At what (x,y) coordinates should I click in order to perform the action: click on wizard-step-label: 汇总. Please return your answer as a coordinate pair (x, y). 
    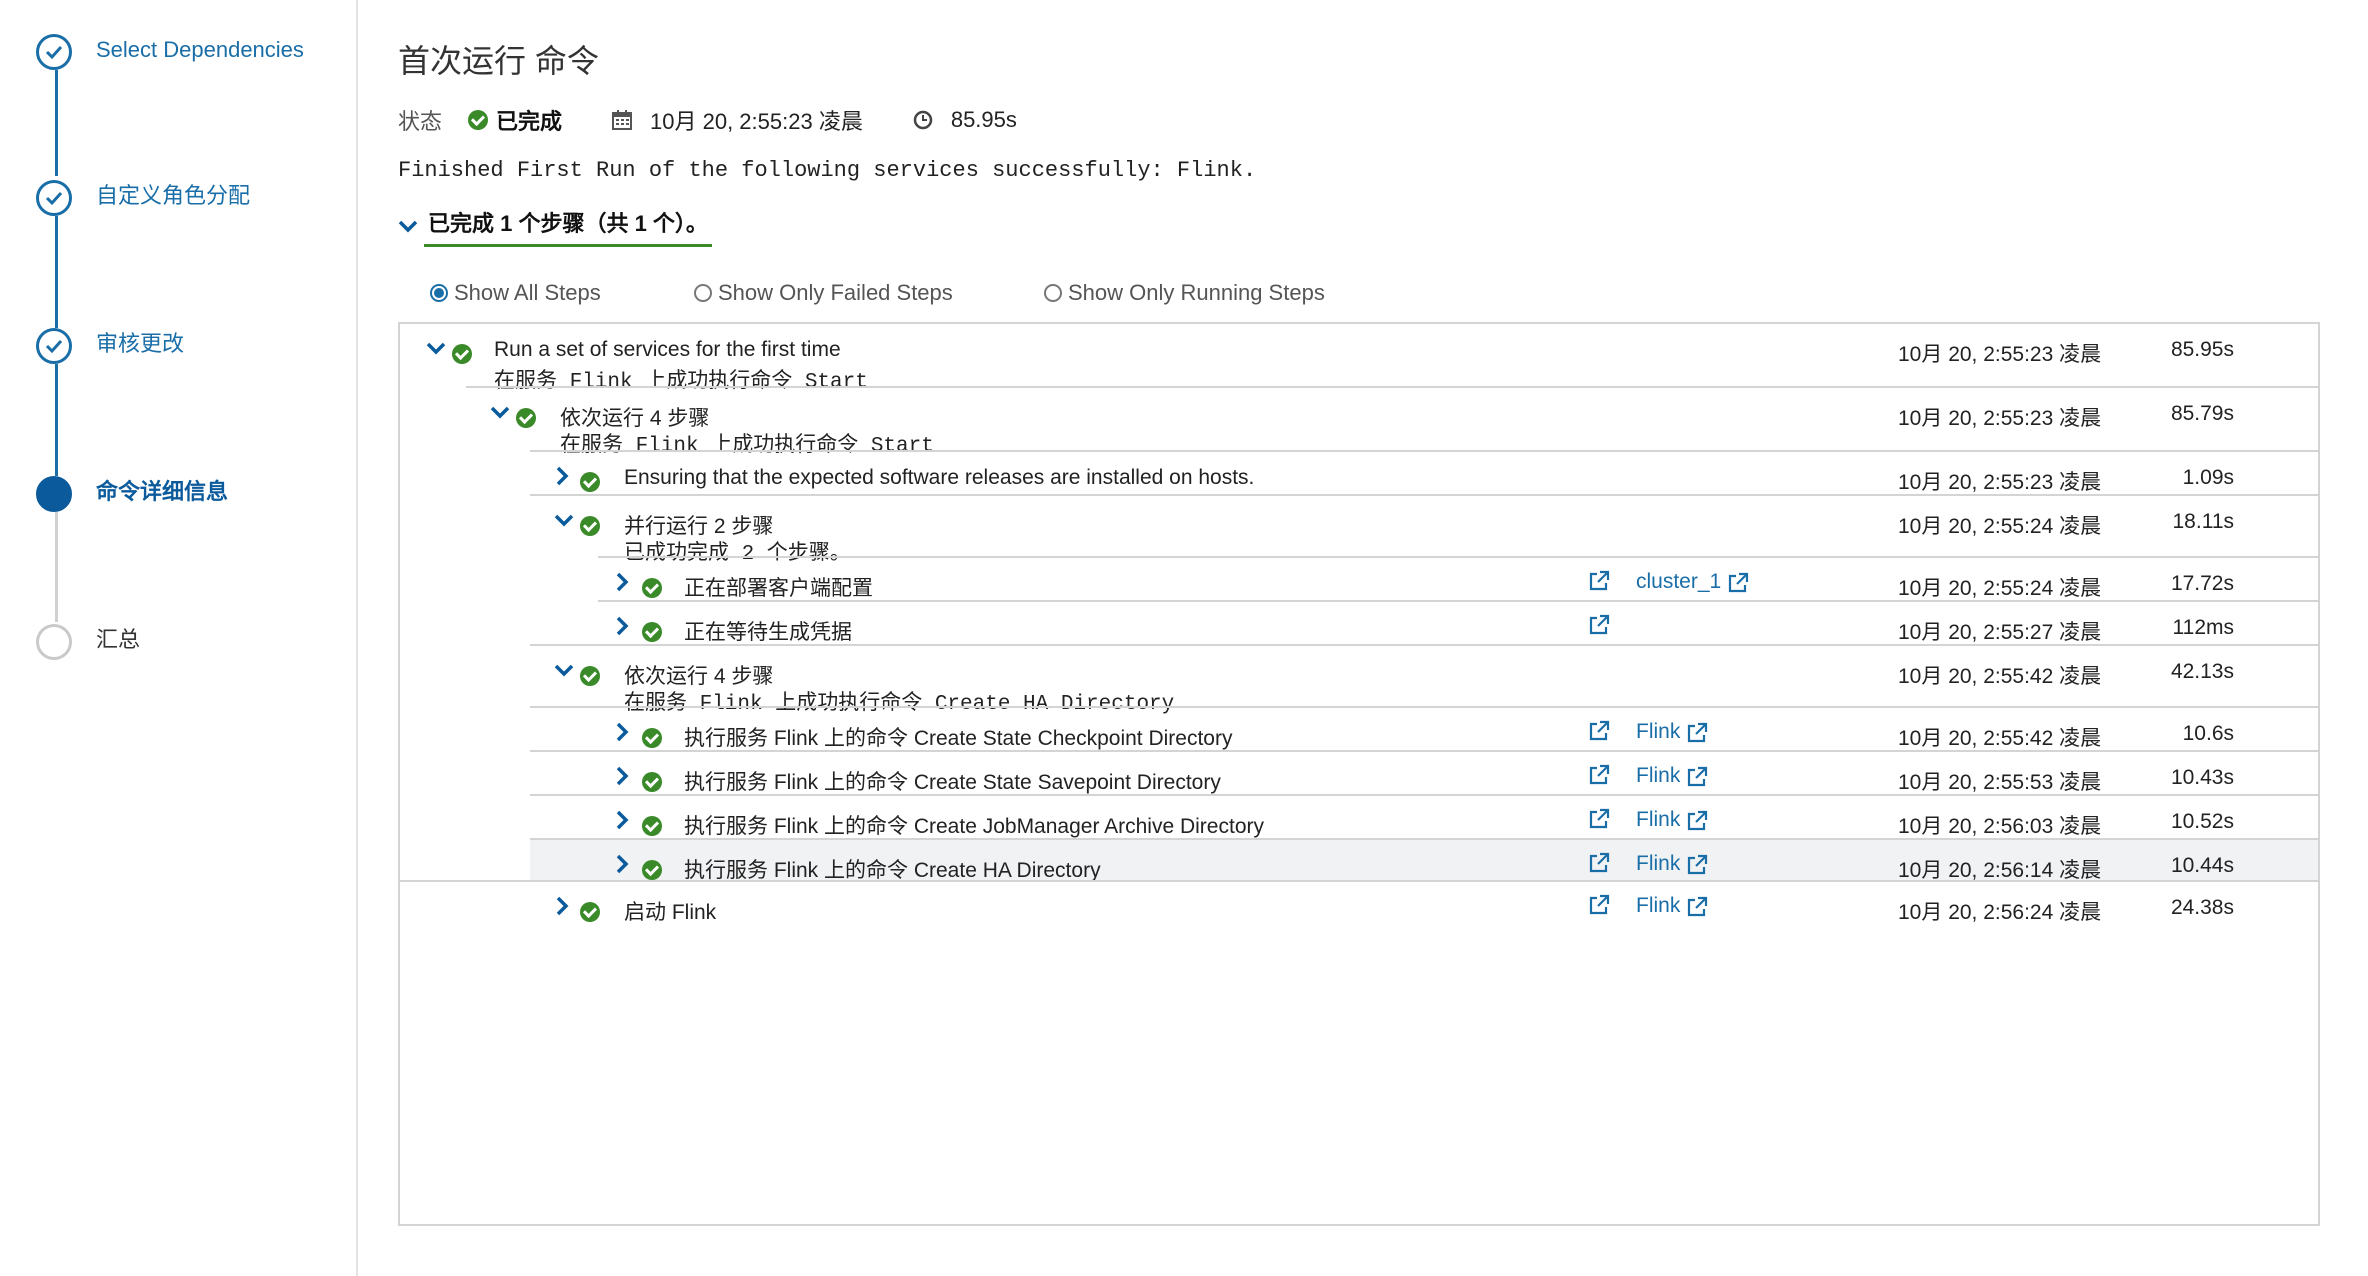
    Looking at the image, I should click on (118, 639).